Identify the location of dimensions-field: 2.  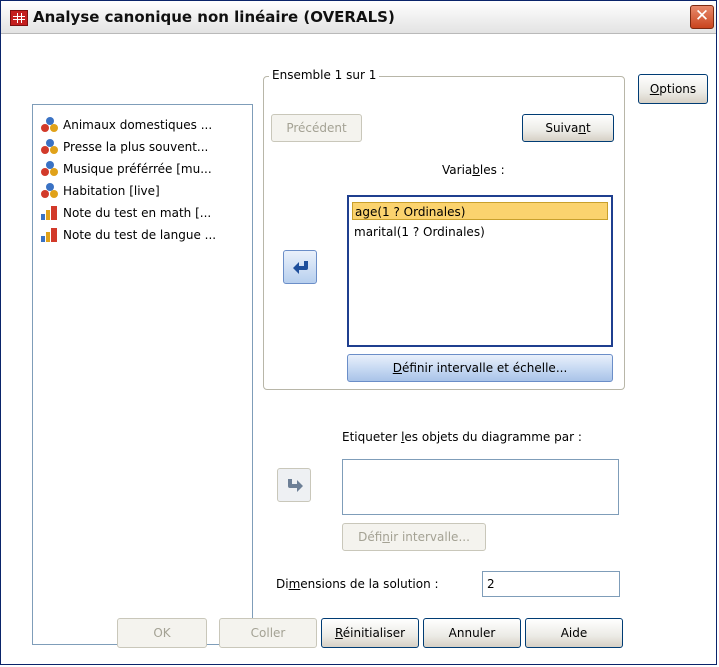
(551, 584).